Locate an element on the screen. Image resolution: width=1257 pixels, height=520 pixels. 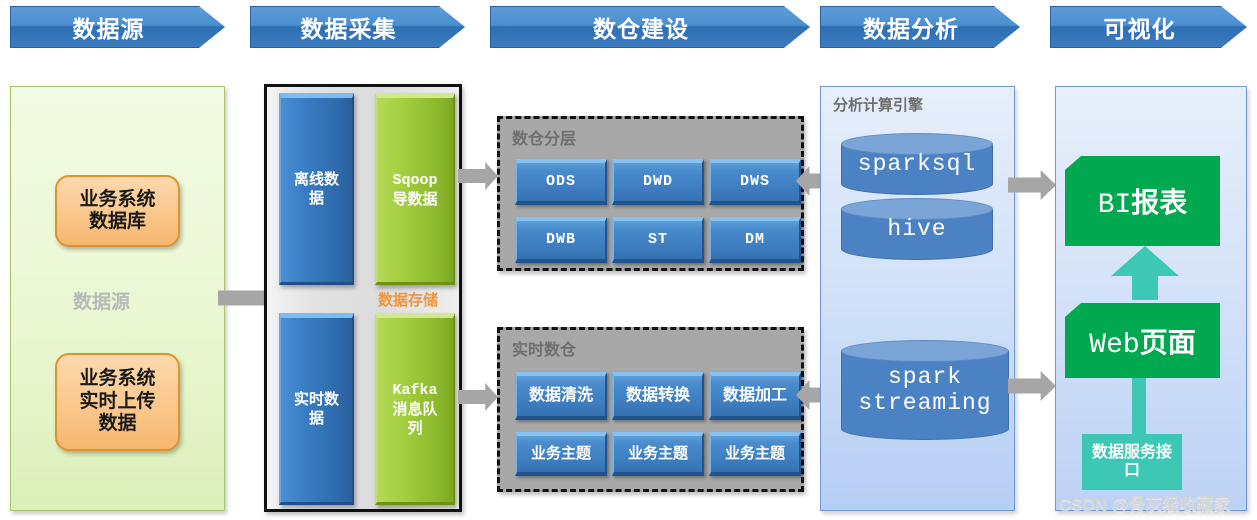
collect-block-sqoop-text: Sqoop 导数据 is located at coordinates (414, 190).